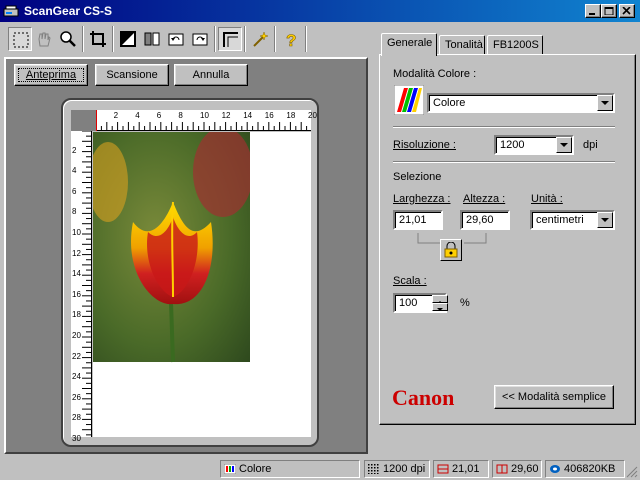  Describe the element at coordinates (137, 115) in the screenshot. I see `ruler-label: 4` at that location.